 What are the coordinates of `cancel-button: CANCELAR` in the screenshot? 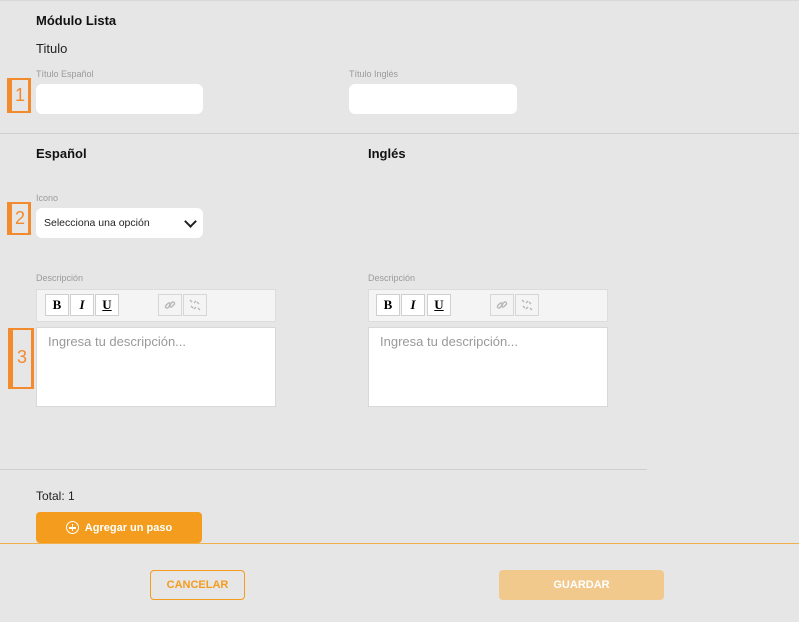 It's located at (197, 585).